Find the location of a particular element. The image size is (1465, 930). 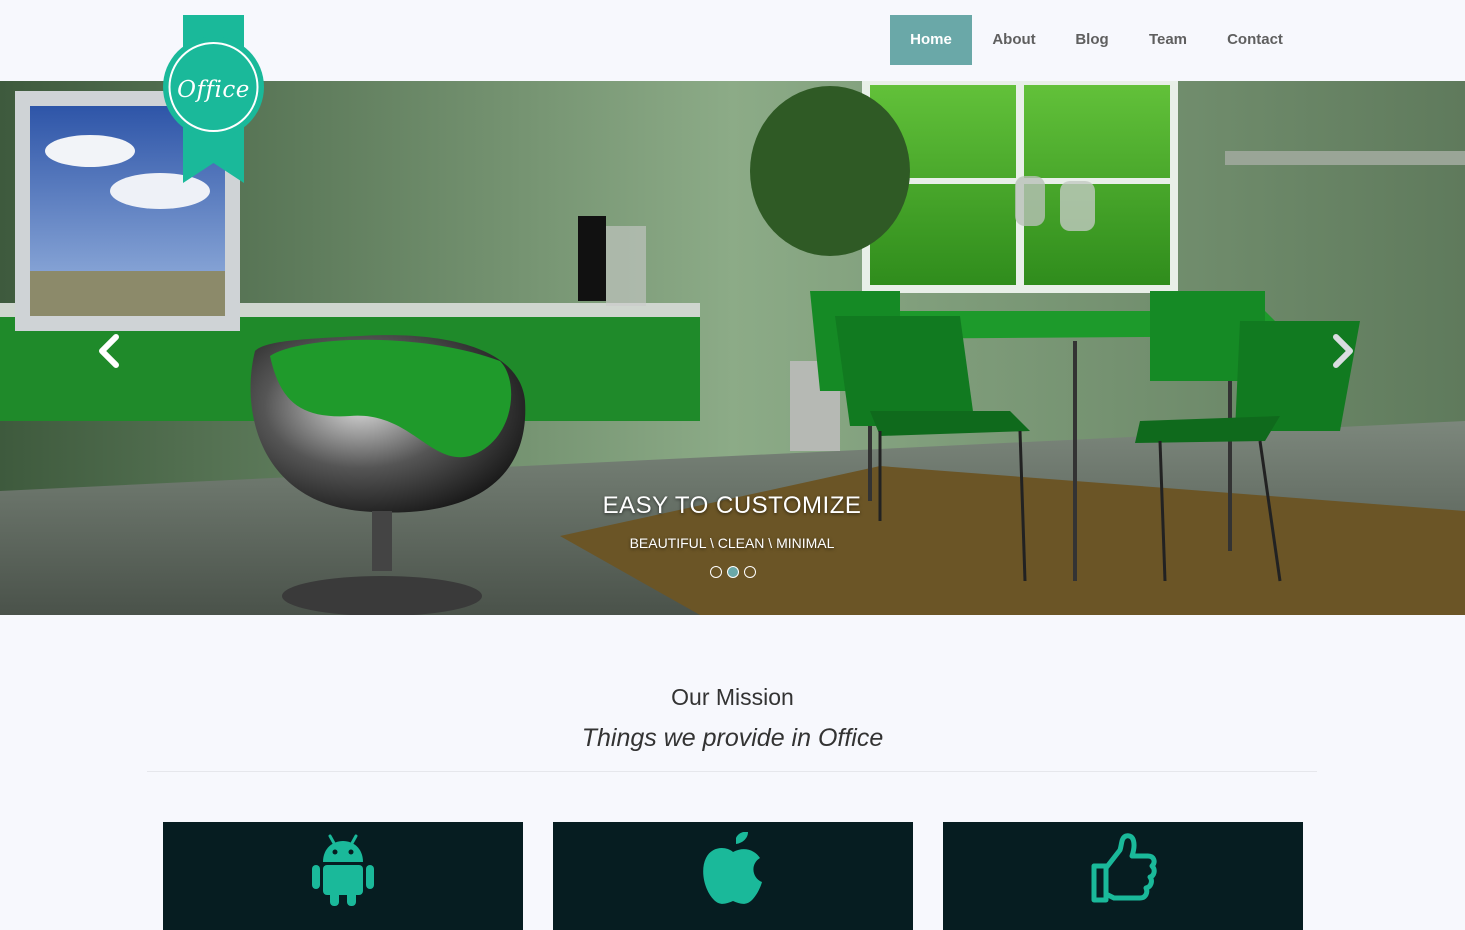

nav-contact: Contact is located at coordinates (1255, 40).